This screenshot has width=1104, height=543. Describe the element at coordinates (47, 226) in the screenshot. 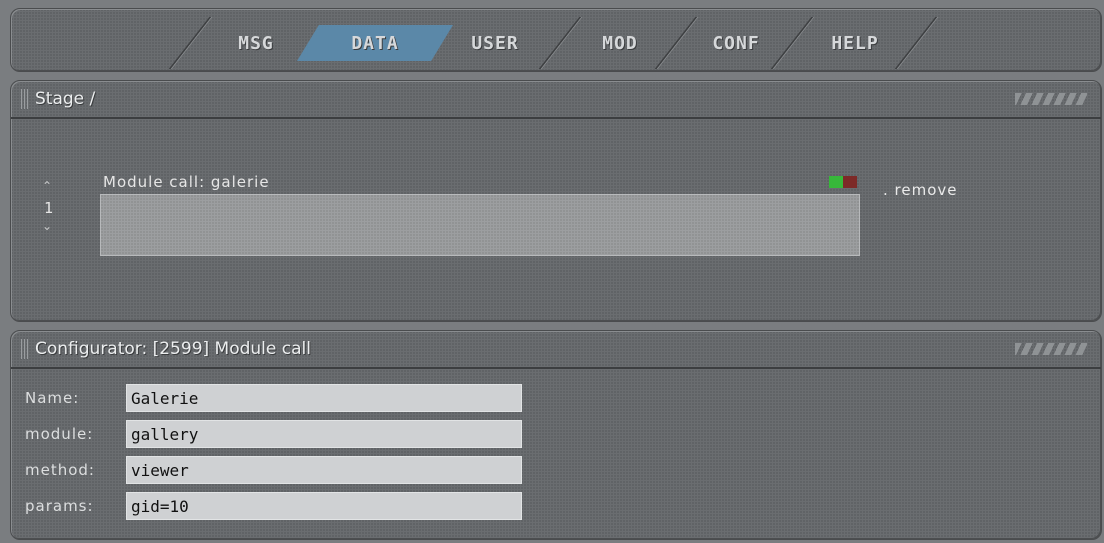

I see `move-down-icon: ⌄` at that location.